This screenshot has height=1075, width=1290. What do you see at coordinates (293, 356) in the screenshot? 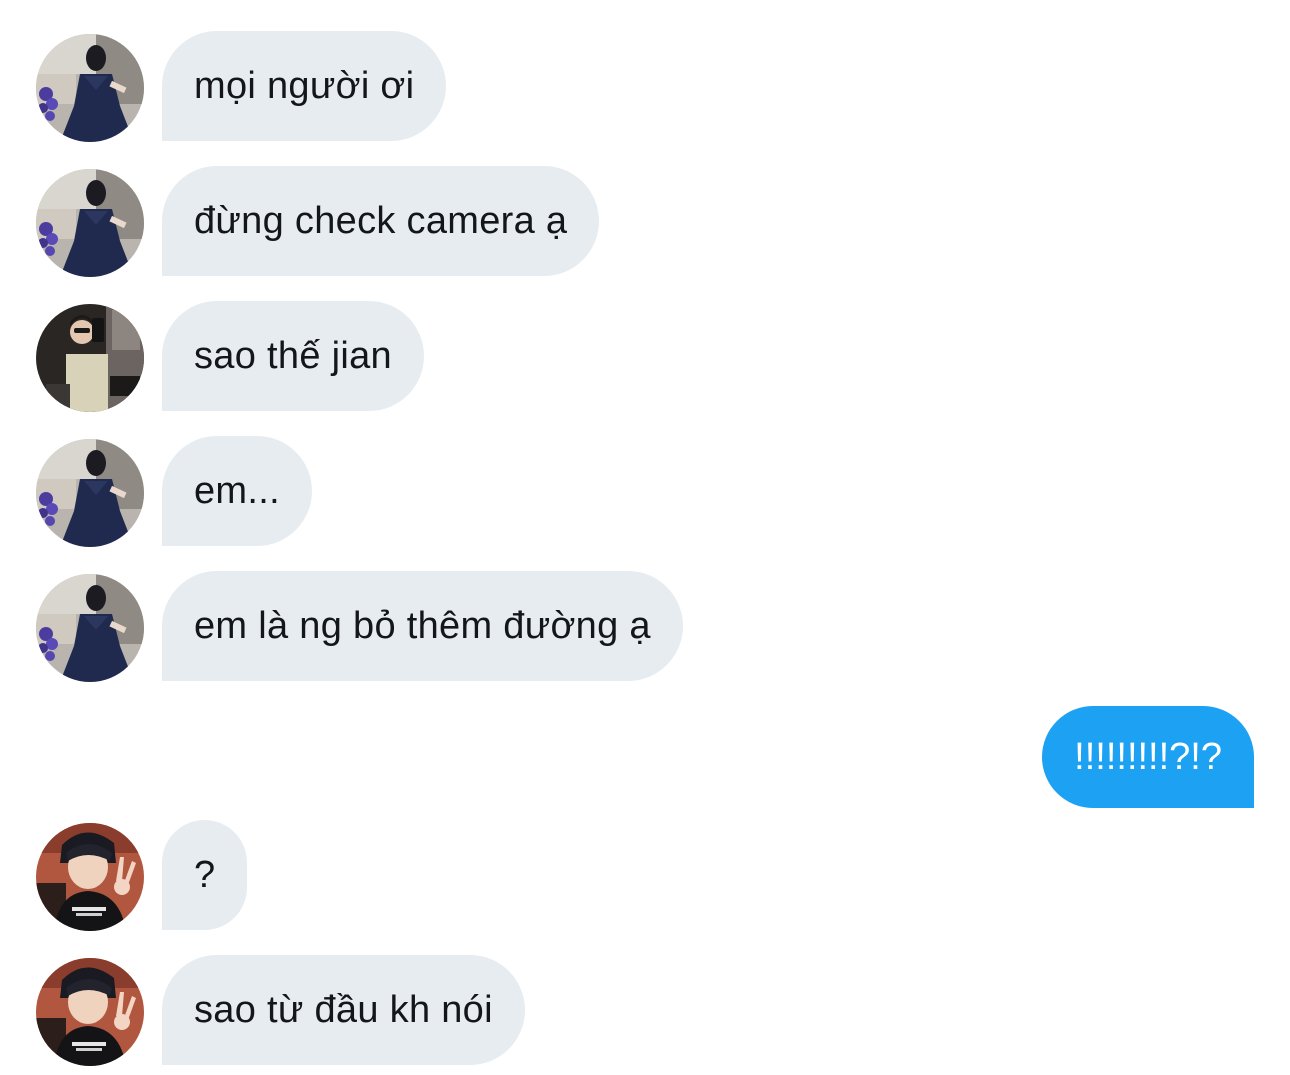
I see `incoming-message-bubble: sao thế jian` at bounding box center [293, 356].